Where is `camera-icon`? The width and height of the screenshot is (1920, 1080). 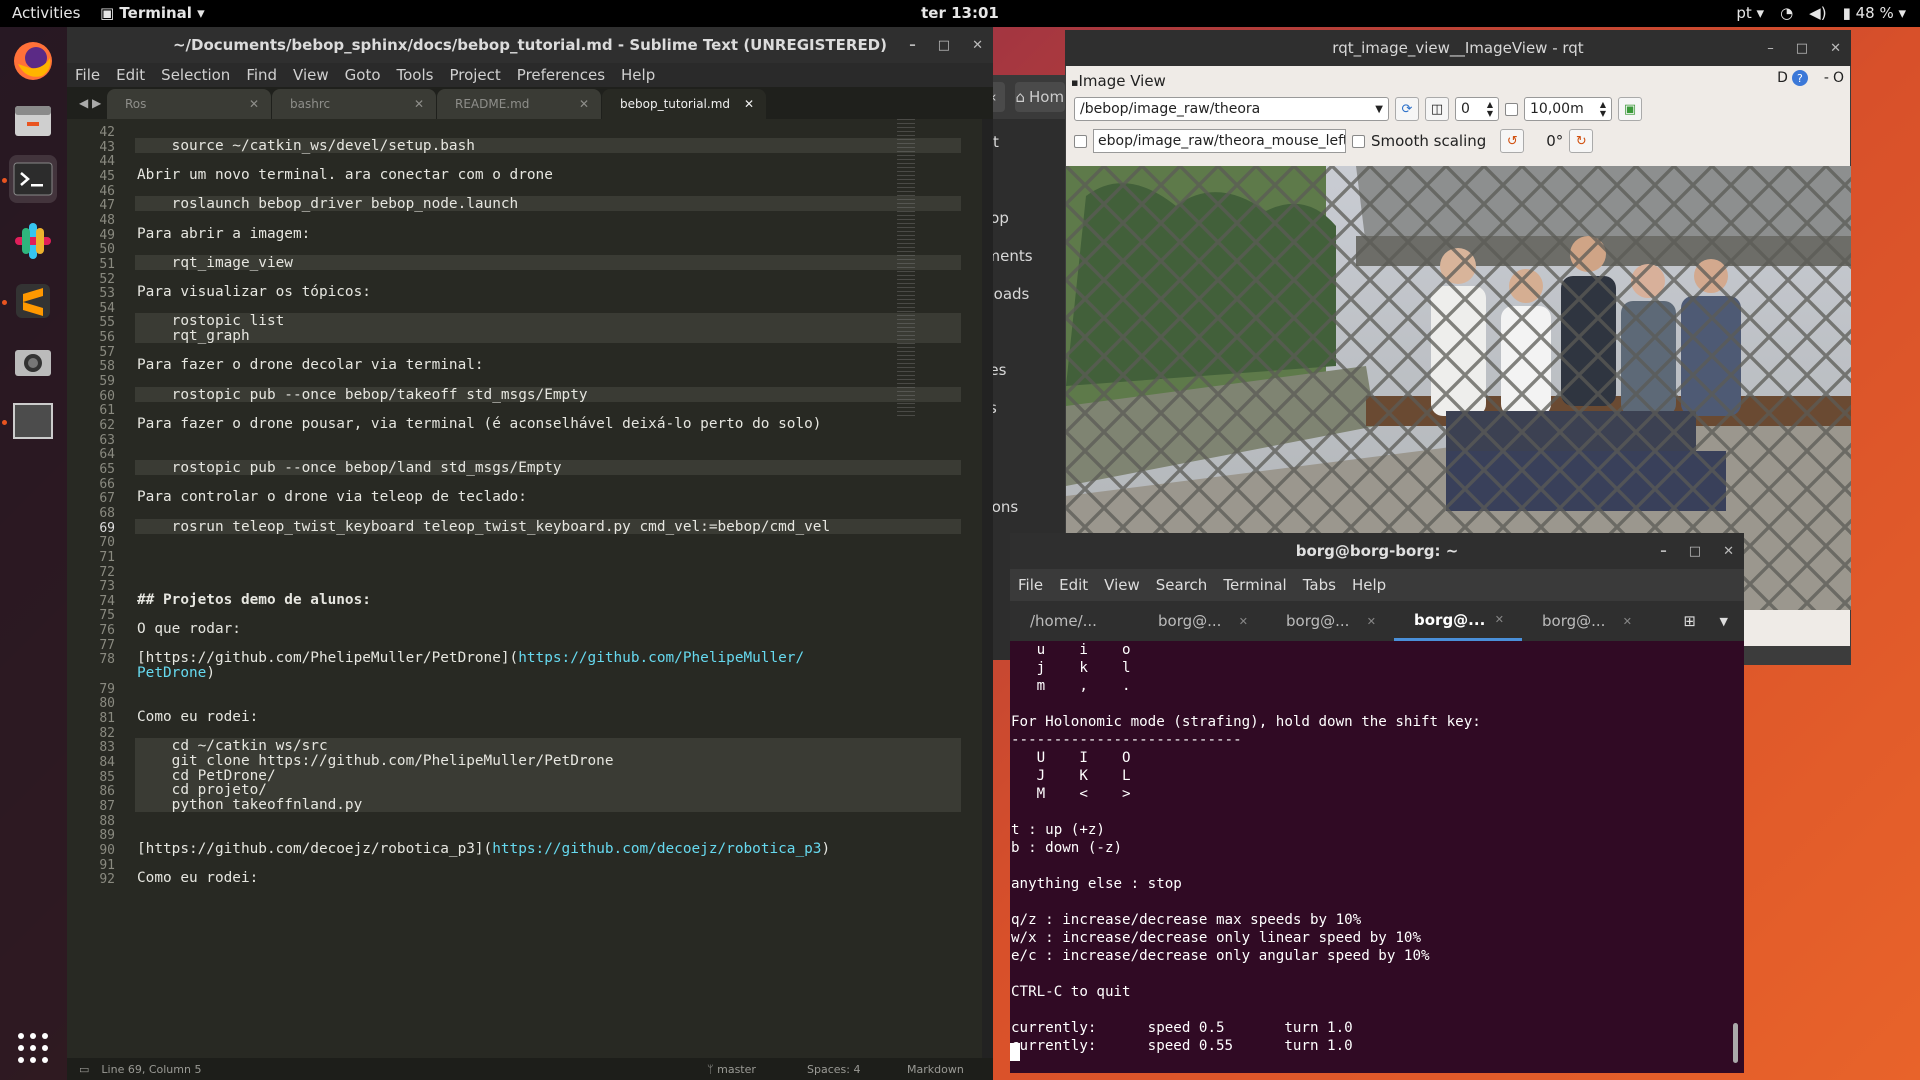 camera-icon is located at coordinates (33, 361).